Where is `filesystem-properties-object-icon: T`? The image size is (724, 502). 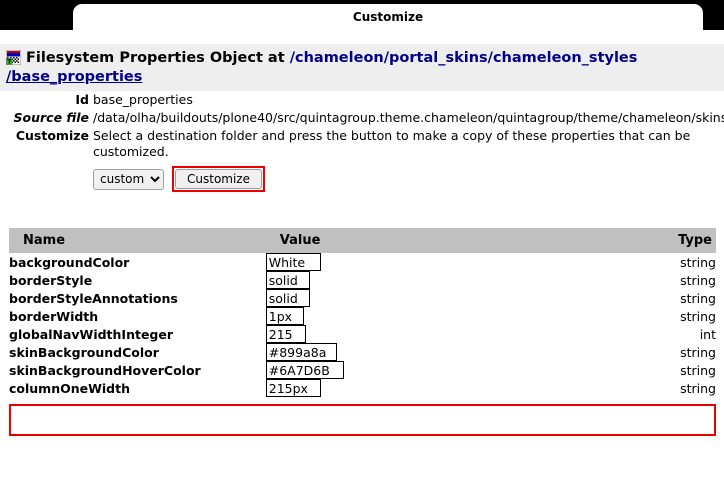
filesystem-properties-object-icon: T is located at coordinates (13, 57).